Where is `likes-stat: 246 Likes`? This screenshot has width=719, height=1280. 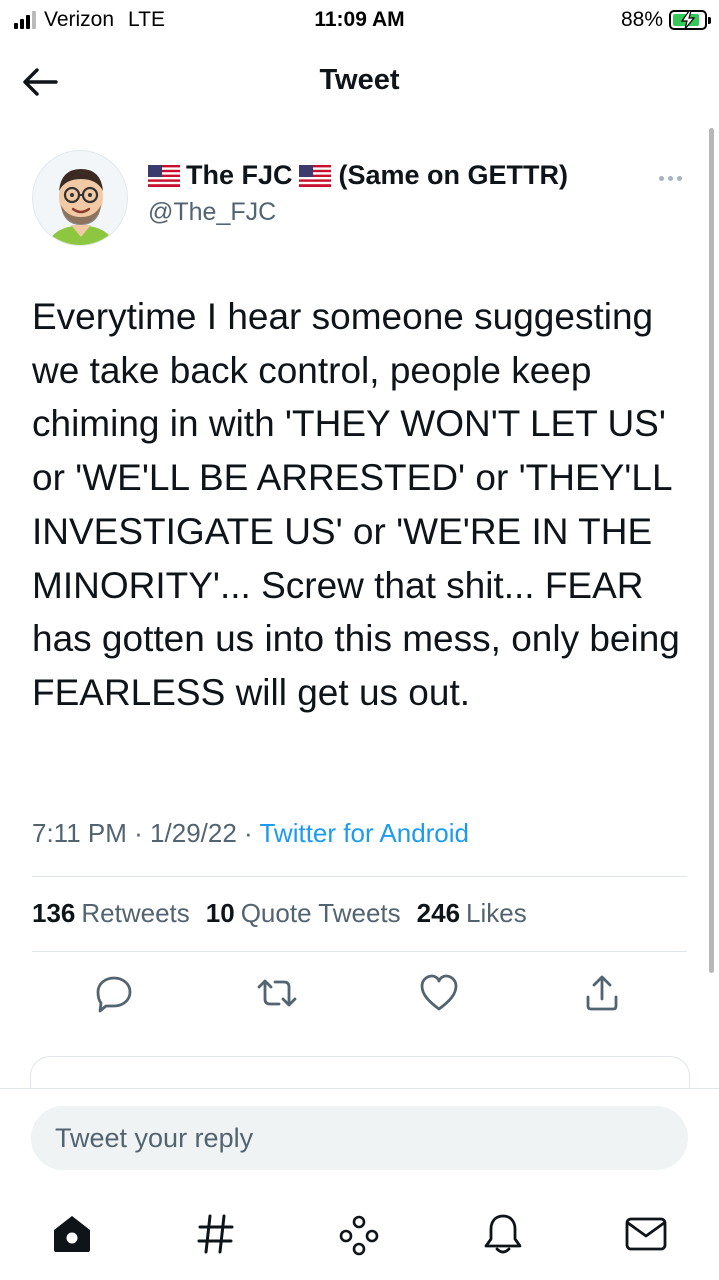 likes-stat: 246 Likes is located at coordinates (472, 913).